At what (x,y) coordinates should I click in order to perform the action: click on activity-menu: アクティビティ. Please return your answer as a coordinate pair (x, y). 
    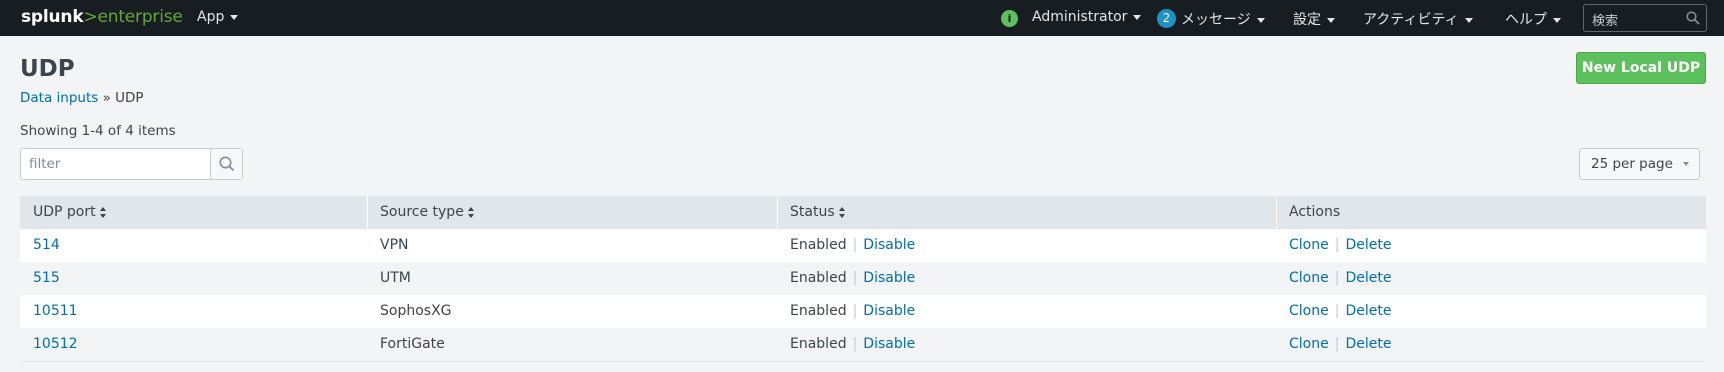
    Looking at the image, I should click on (1418, 19).